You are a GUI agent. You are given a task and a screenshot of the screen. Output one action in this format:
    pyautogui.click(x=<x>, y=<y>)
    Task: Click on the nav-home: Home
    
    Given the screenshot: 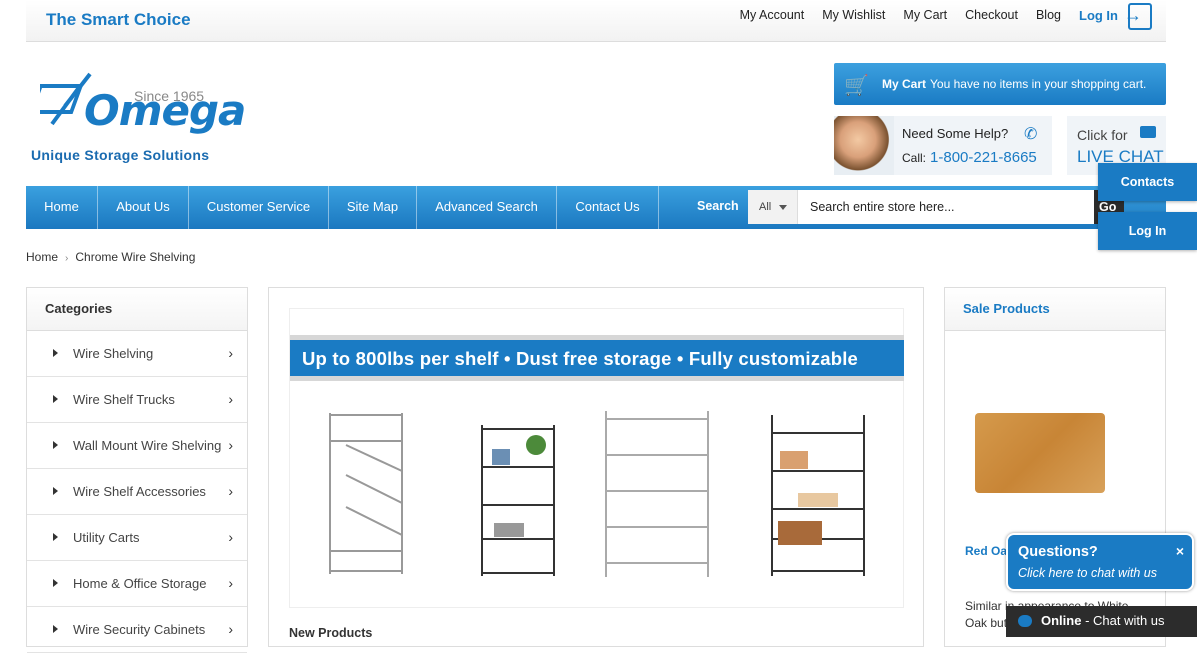 What is the action you would take?
    pyautogui.click(x=62, y=207)
    